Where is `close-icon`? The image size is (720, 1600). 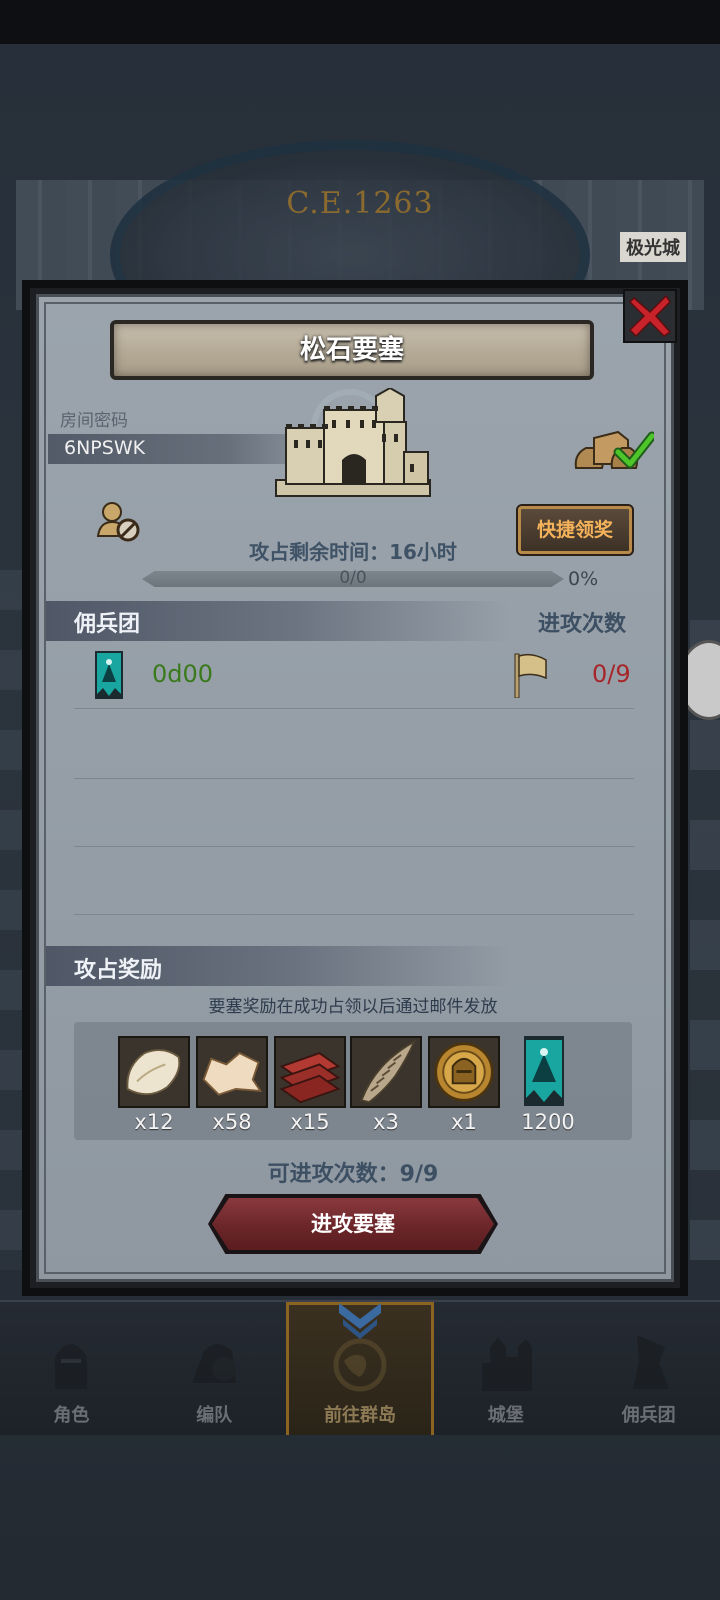 close-icon is located at coordinates (650, 316).